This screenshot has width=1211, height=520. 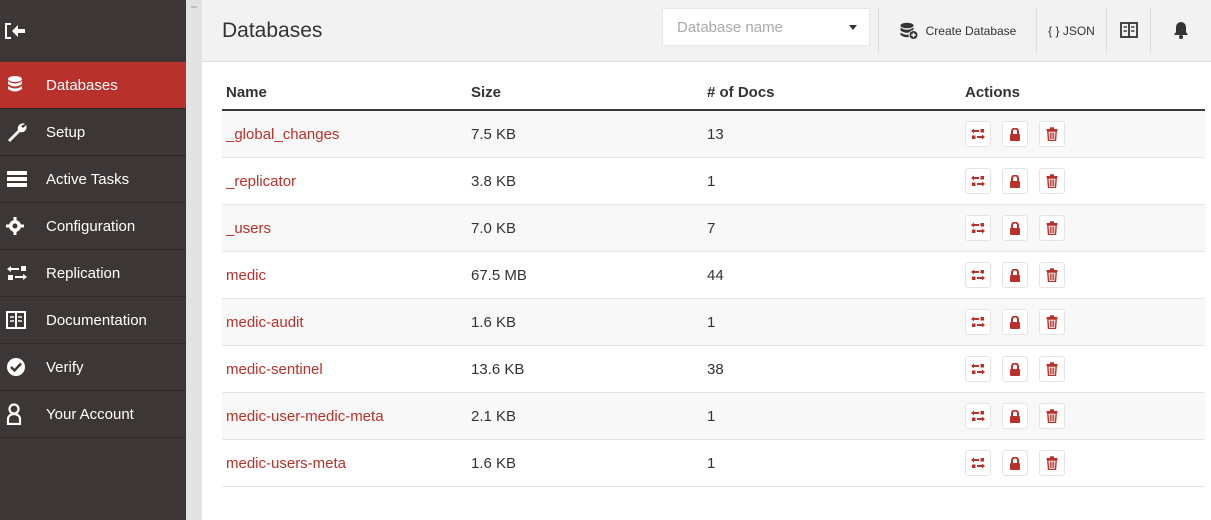 What do you see at coordinates (1128, 31) in the screenshot?
I see `documentation-button` at bounding box center [1128, 31].